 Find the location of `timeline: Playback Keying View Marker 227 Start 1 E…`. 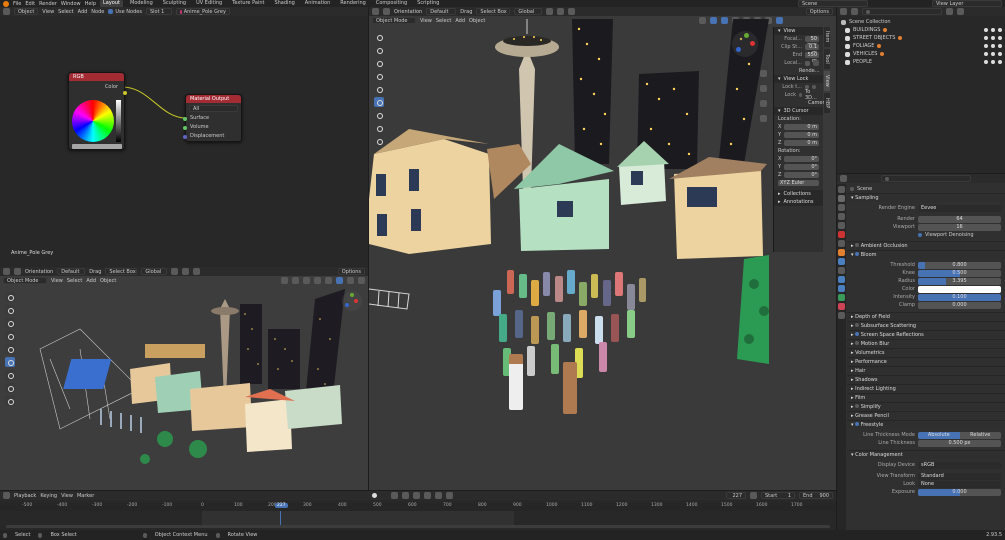

timeline: Playback Keying View Marker 227 Start 1 E… is located at coordinates (418, 510).